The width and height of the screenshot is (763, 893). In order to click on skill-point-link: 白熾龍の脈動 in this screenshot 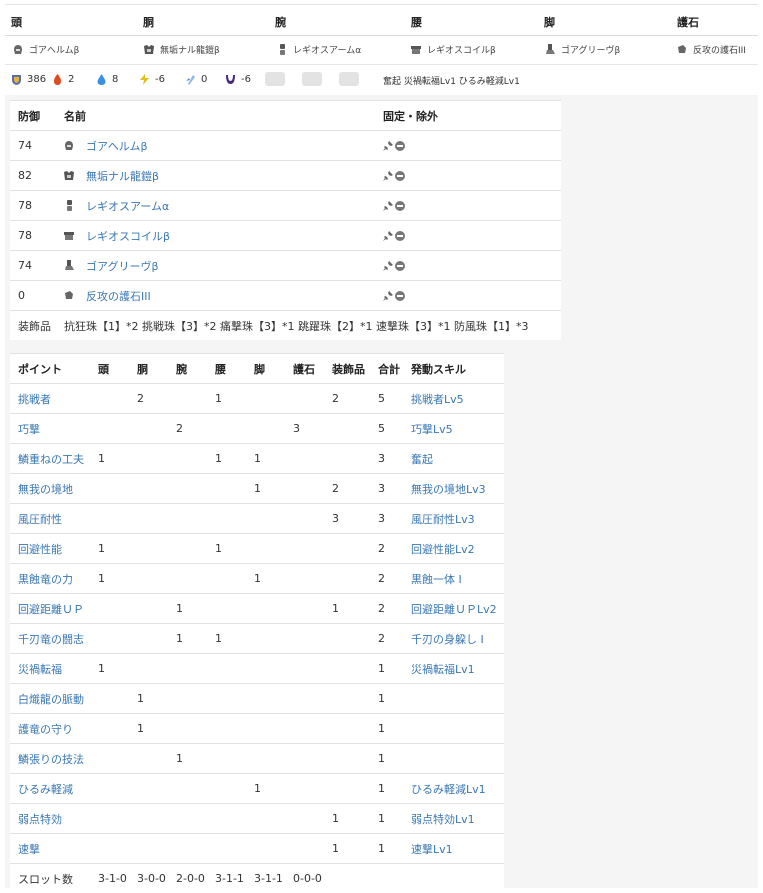, I will do `click(51, 699)`.